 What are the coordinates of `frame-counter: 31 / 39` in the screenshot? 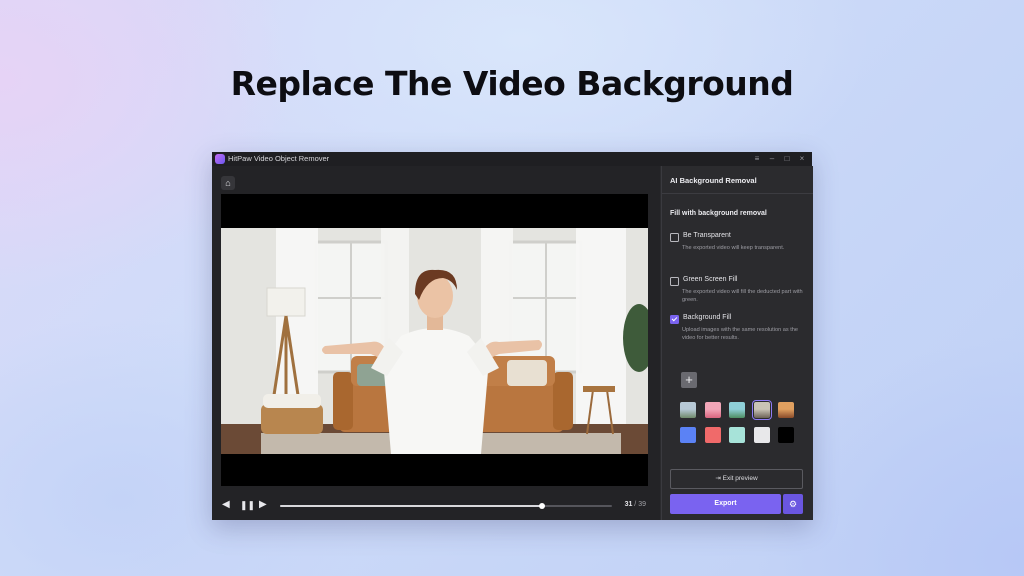 It's located at (635, 504).